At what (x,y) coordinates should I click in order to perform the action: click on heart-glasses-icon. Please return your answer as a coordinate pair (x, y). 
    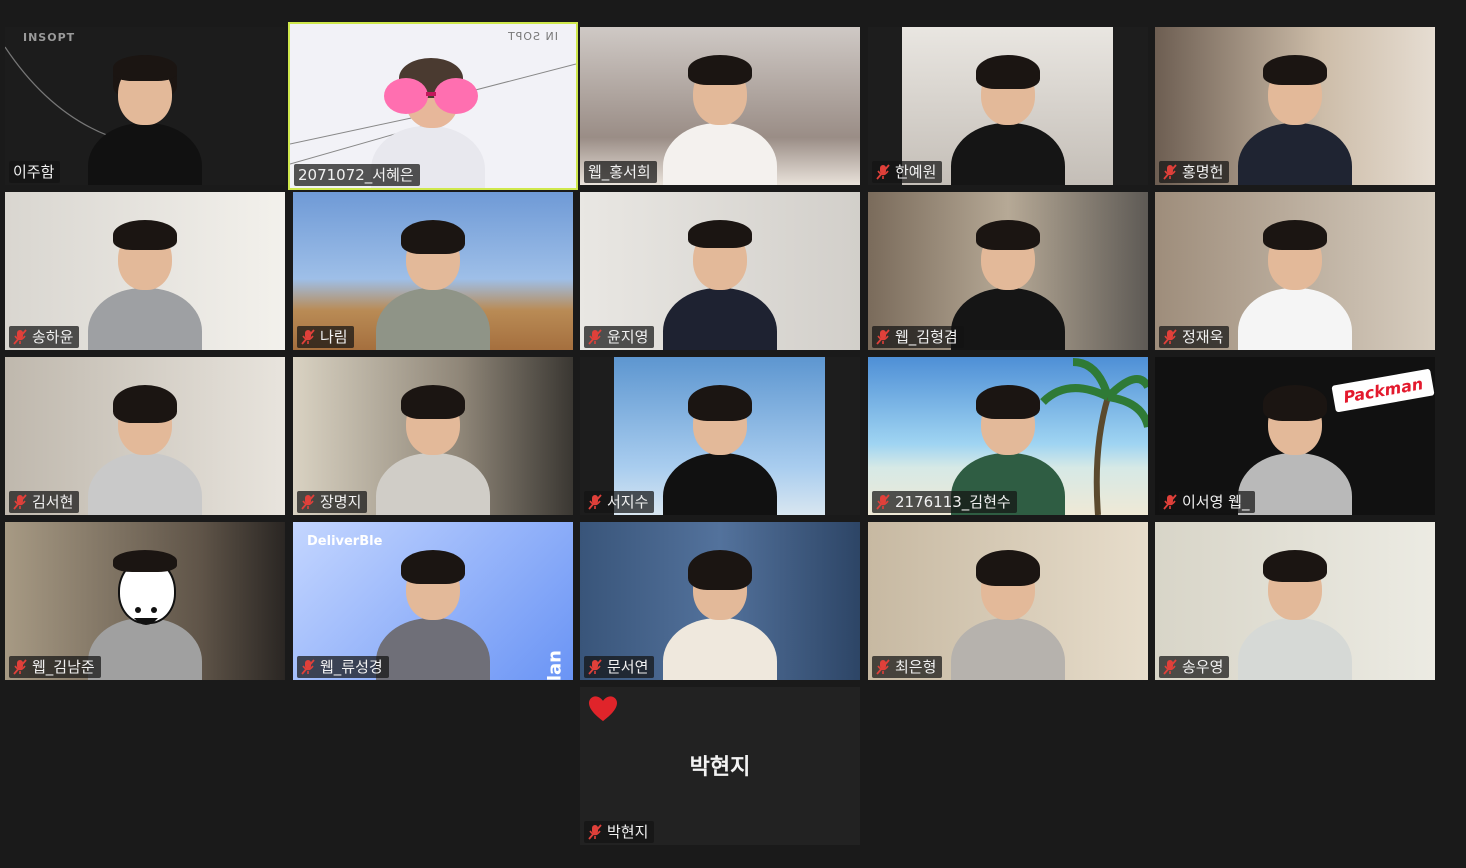
    Looking at the image, I should click on (431, 96).